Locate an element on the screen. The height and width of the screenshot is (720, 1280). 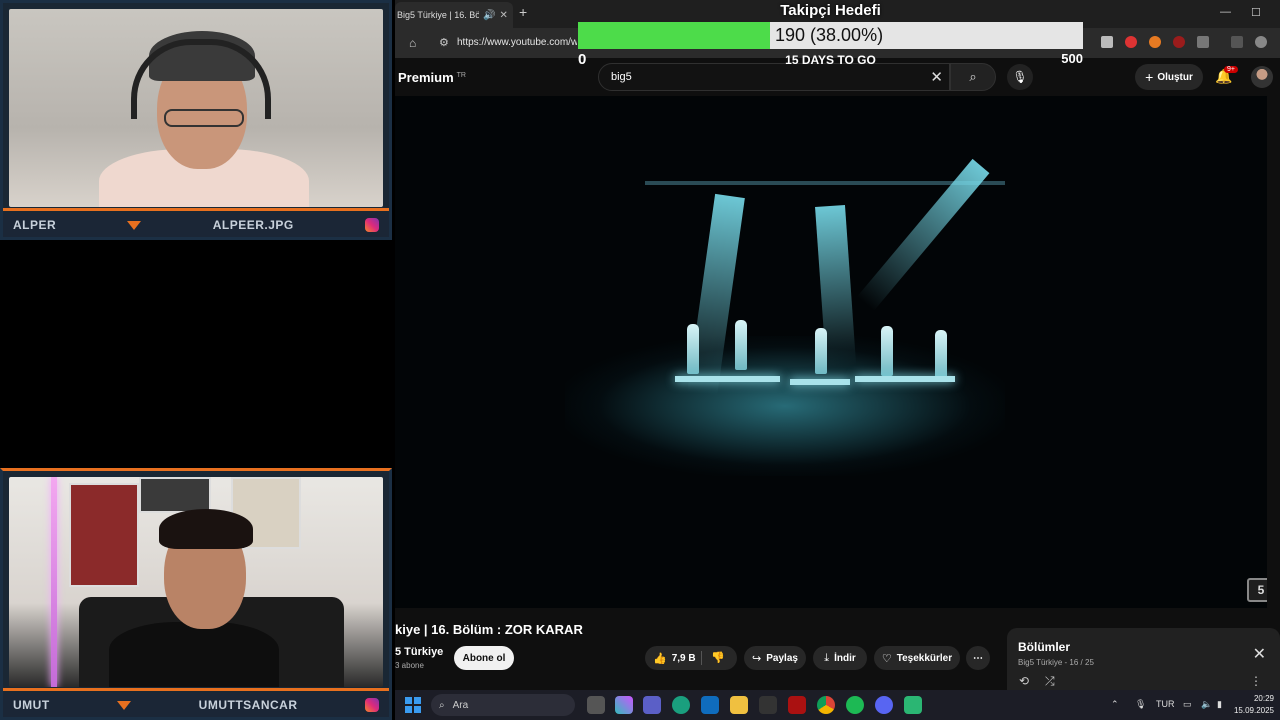
clock-date: 15.09.2025 is located at coordinates (1253, 710).